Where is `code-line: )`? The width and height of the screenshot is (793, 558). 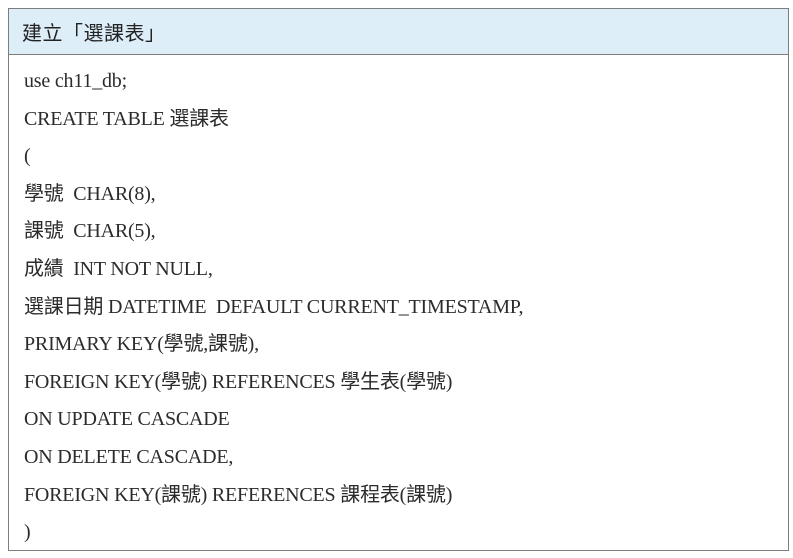 code-line: ) is located at coordinates (27, 532).